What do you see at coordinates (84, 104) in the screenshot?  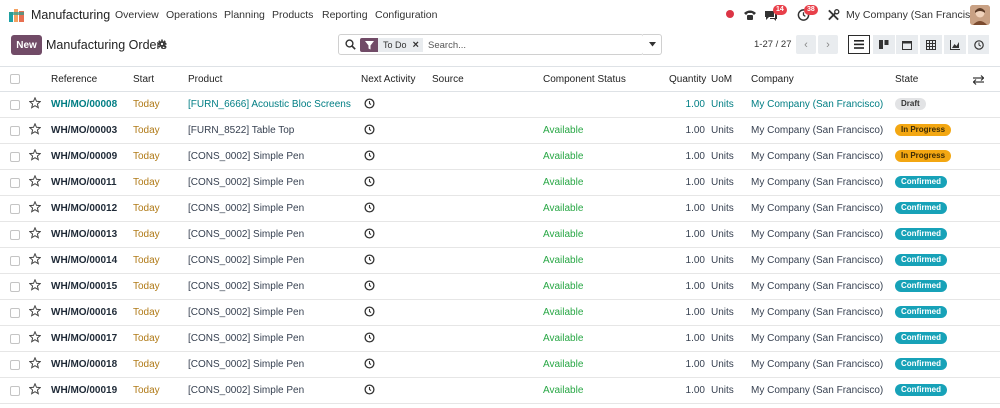 I see `row-reference: WH/MO/00008` at bounding box center [84, 104].